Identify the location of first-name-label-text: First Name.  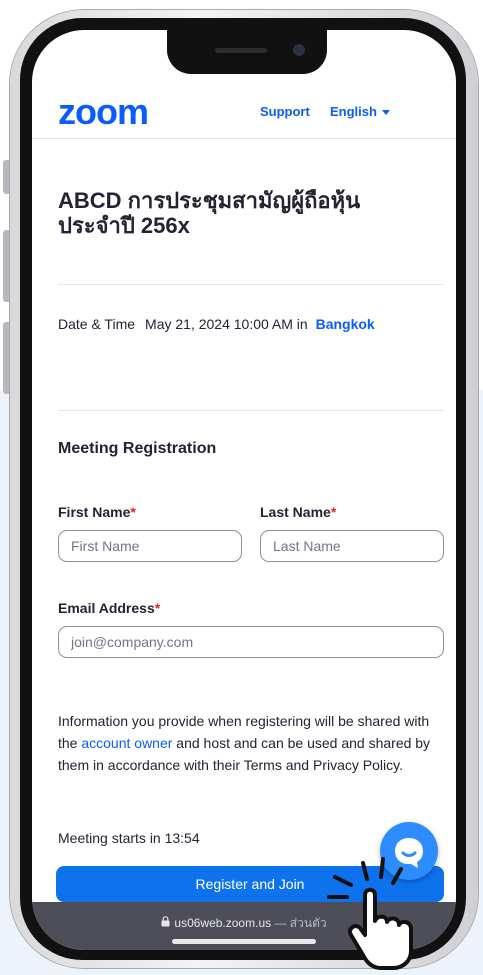
(94, 512).